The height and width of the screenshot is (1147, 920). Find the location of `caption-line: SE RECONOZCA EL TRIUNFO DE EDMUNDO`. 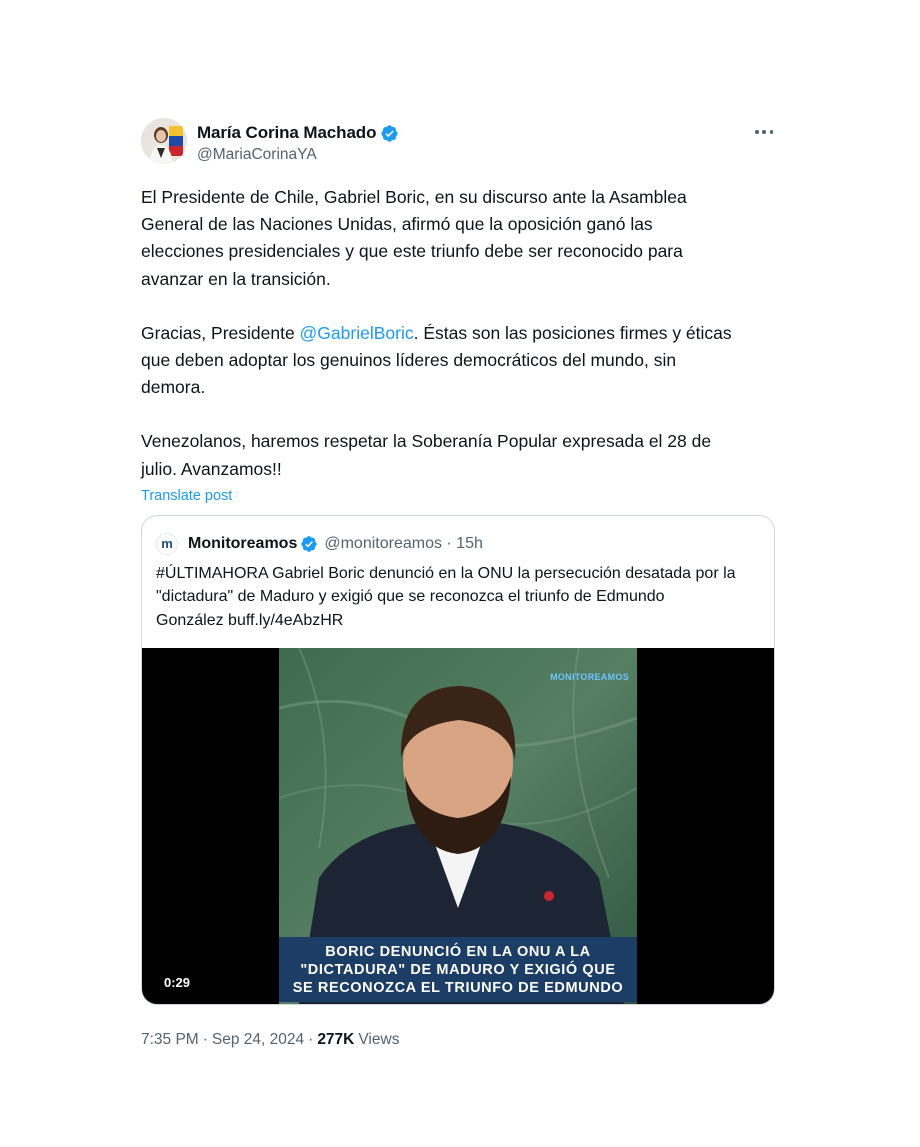

caption-line: SE RECONOZCA EL TRIUNFO DE EDMUNDO is located at coordinates (458, 987).